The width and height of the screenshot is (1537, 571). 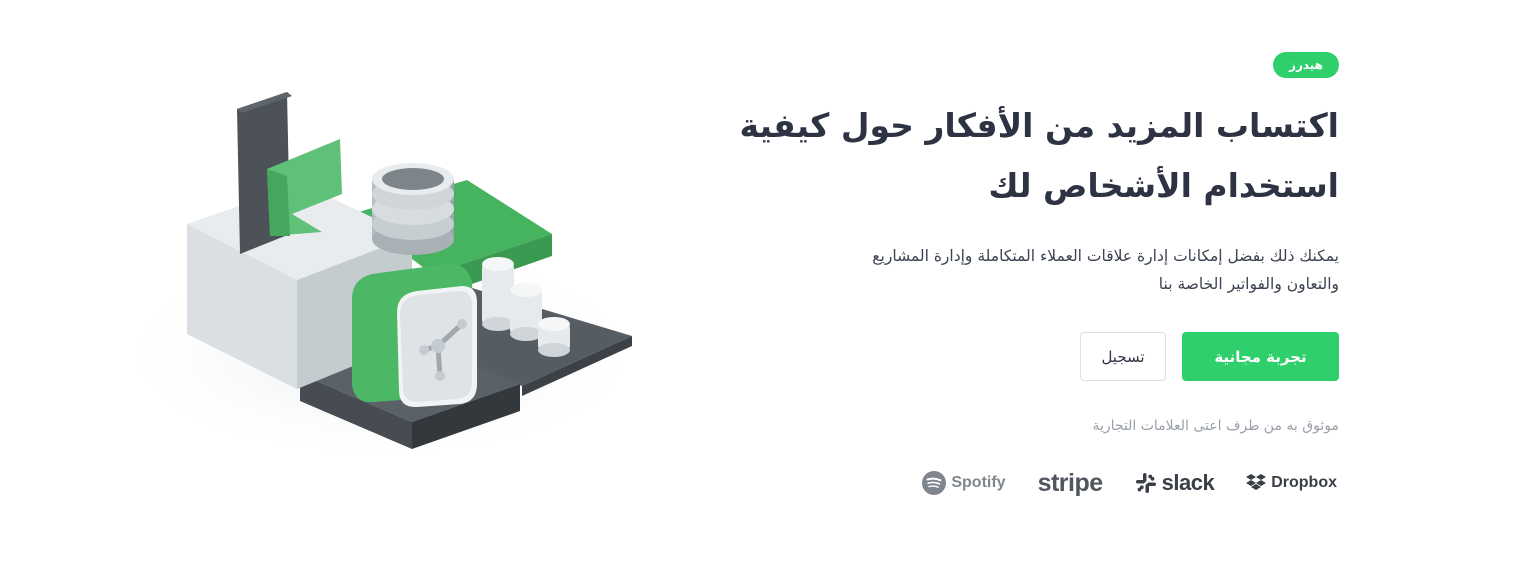 I want to click on dropbox-logo: Dropbox, so click(x=1291, y=483).